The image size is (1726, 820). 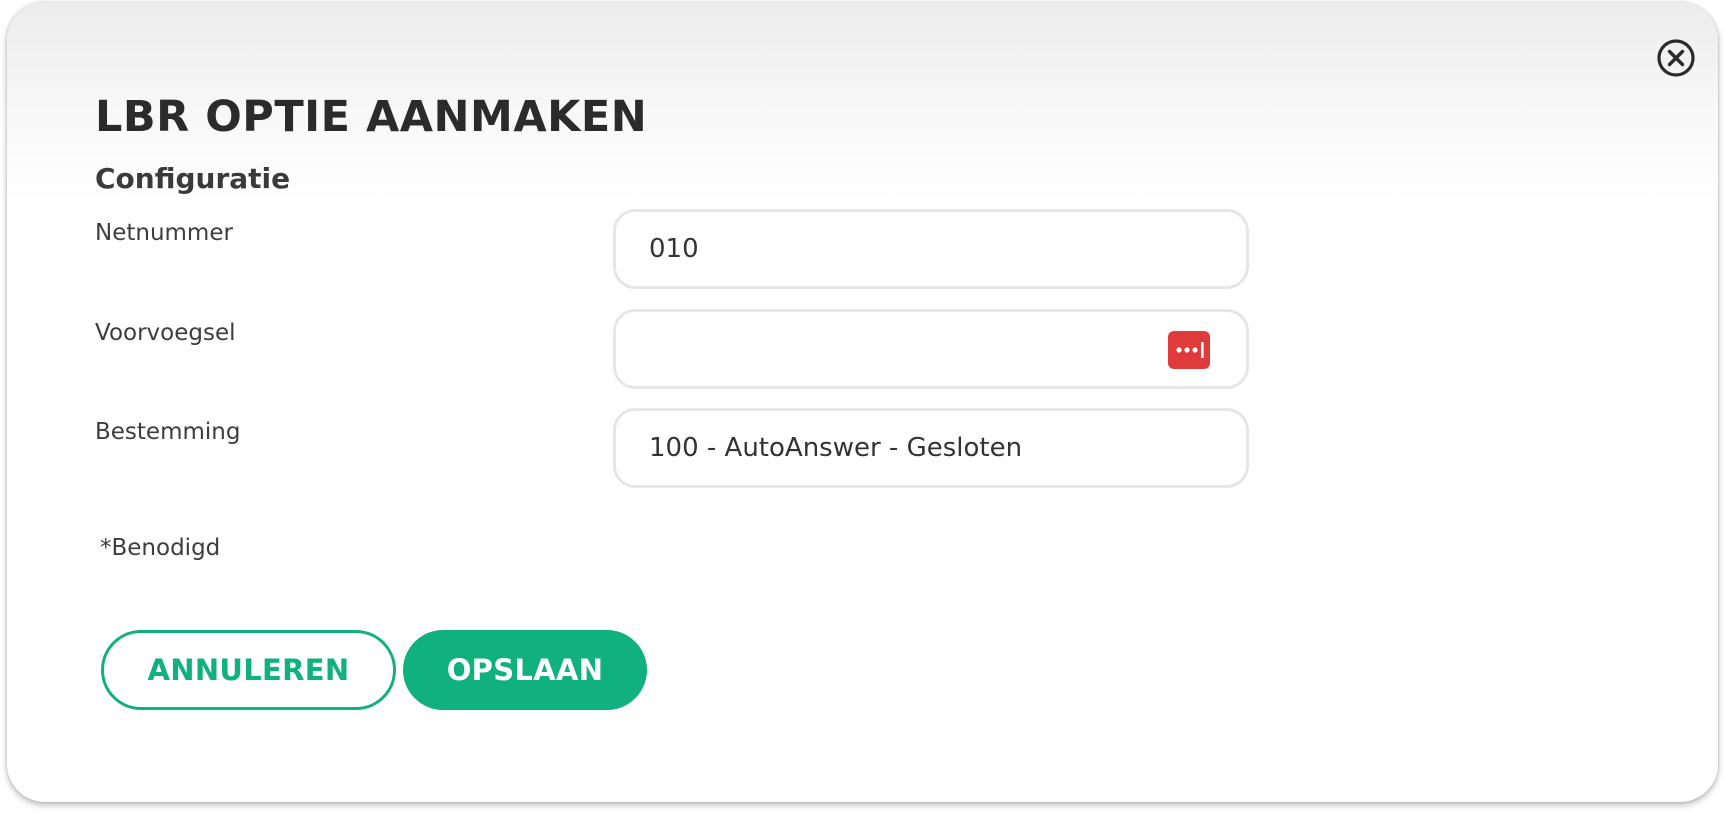 I want to click on voorvoegsel-label: Voorvoegsel, so click(x=165, y=333).